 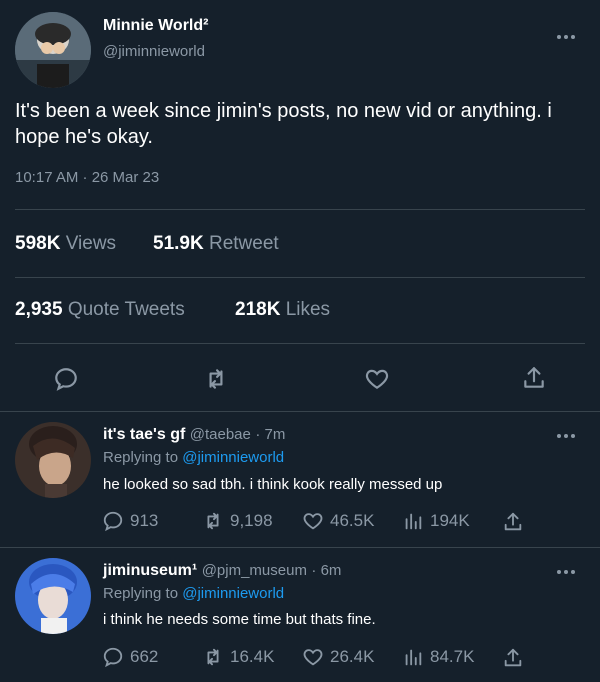 What do you see at coordinates (144, 520) in the screenshot?
I see `reply-count: 913` at bounding box center [144, 520].